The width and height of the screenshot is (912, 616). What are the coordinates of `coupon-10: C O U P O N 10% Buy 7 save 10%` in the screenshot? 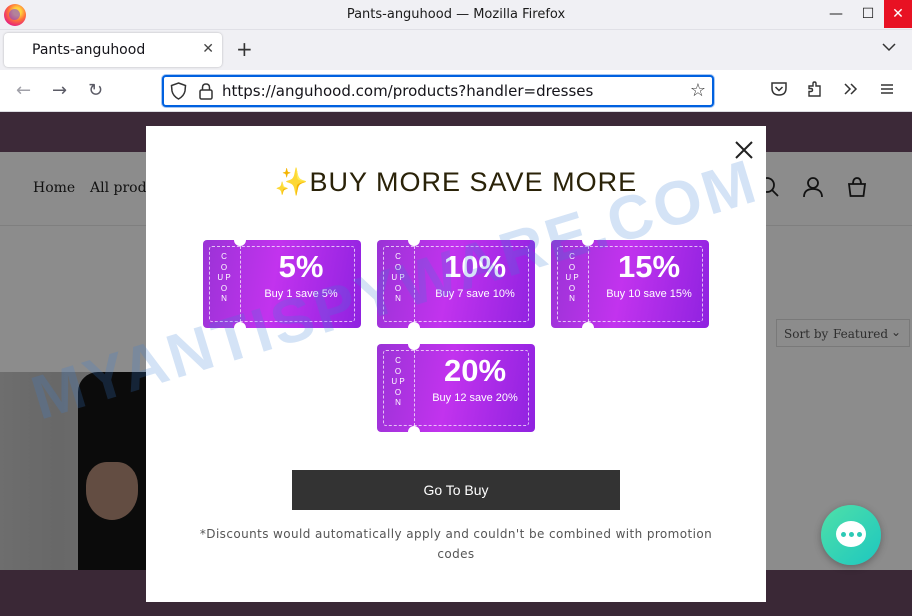 It's located at (456, 284).